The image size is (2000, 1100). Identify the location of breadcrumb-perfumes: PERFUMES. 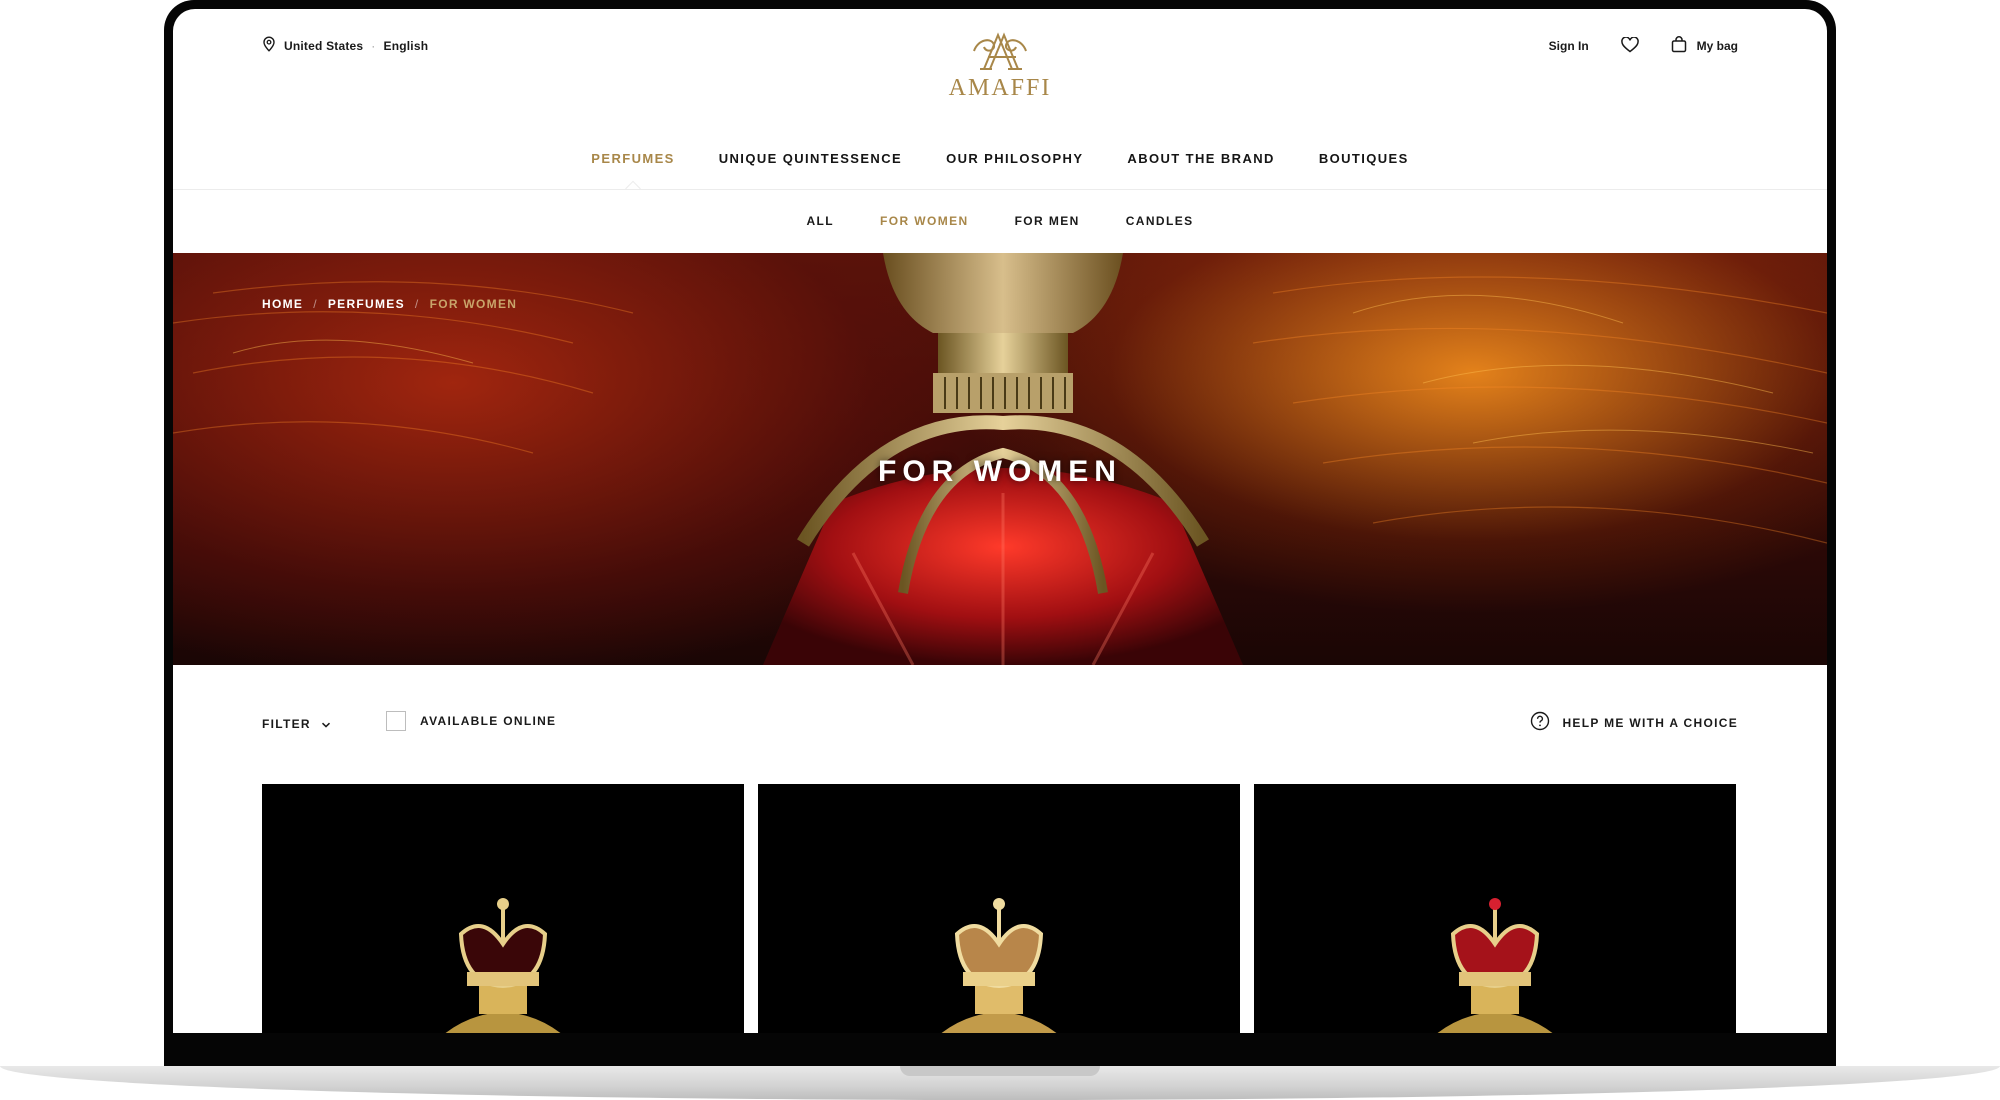
(366, 304).